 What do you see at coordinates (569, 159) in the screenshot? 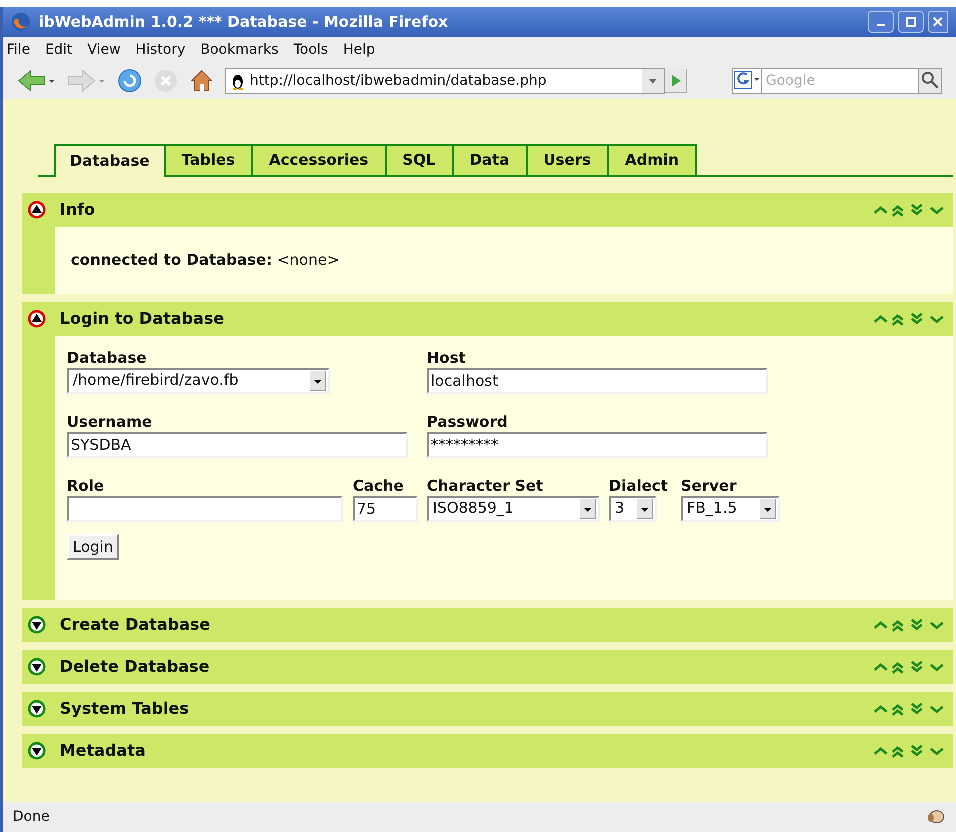
I see `tab: Users` at bounding box center [569, 159].